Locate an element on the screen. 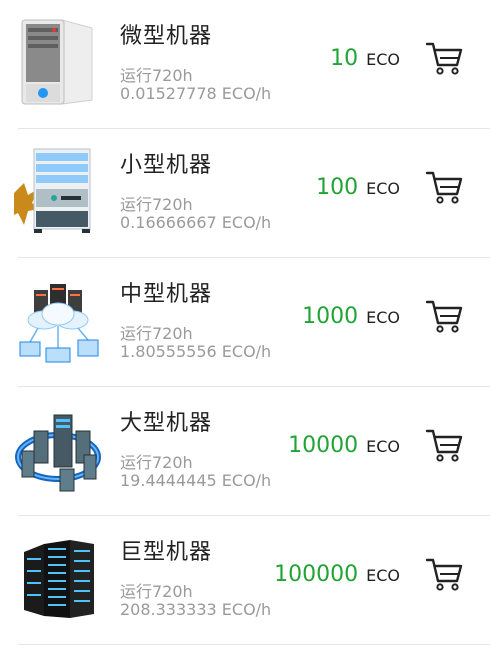  price: 100000 ECO is located at coordinates (337, 574).